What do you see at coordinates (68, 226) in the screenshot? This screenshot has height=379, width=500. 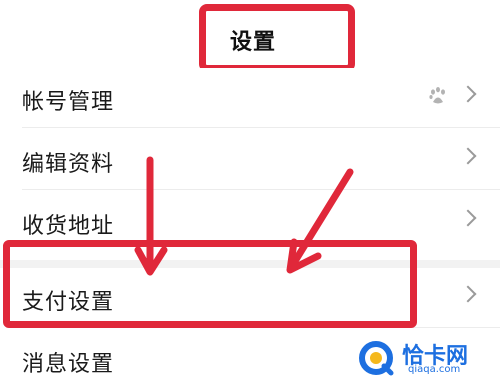 I see `menu-item-label: 收货地址` at bounding box center [68, 226].